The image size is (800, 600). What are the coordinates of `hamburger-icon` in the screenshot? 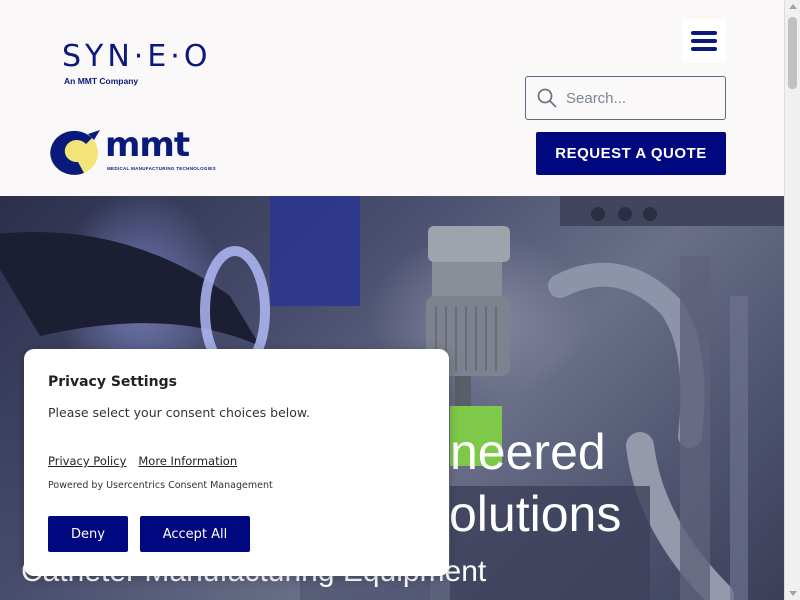 It's located at (704, 33).